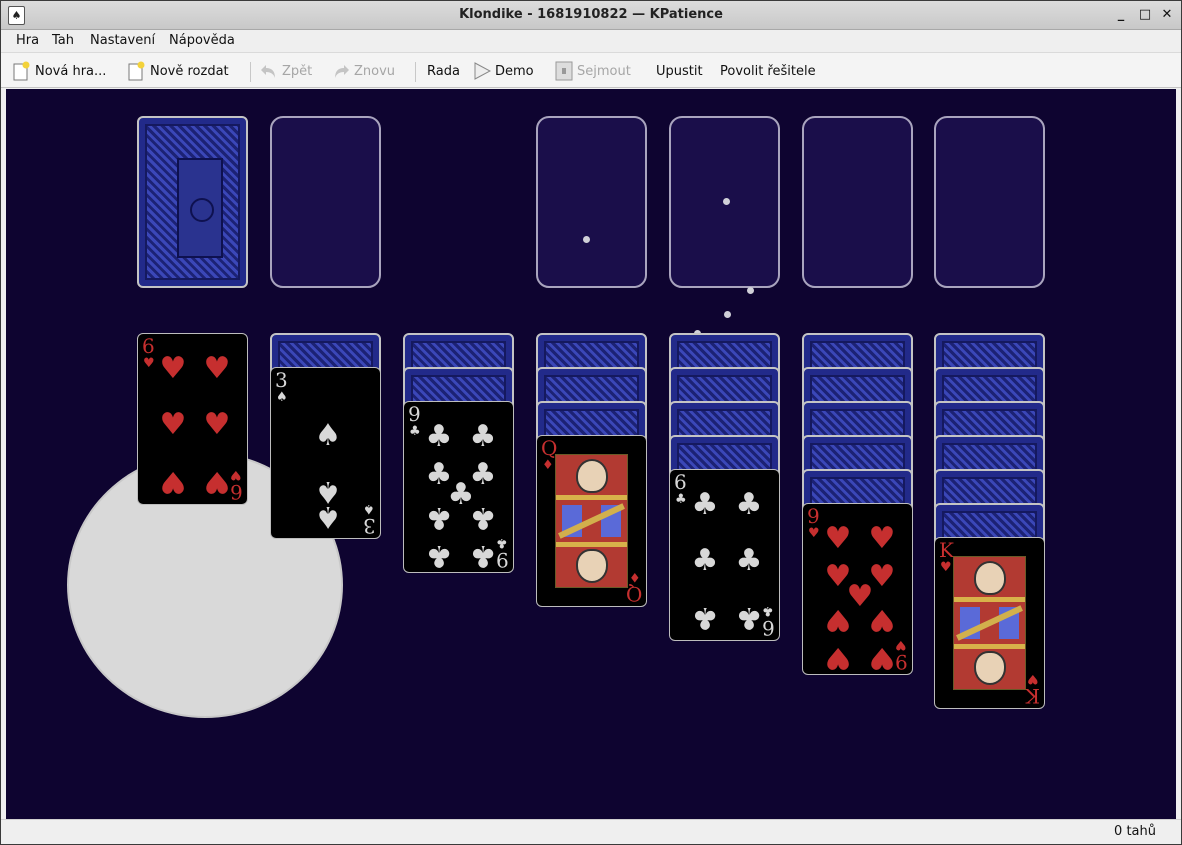 Image resolution: width=1182 pixels, height=845 pixels. Describe the element at coordinates (633, 594) in the screenshot. I see `card-rank: Q` at that location.